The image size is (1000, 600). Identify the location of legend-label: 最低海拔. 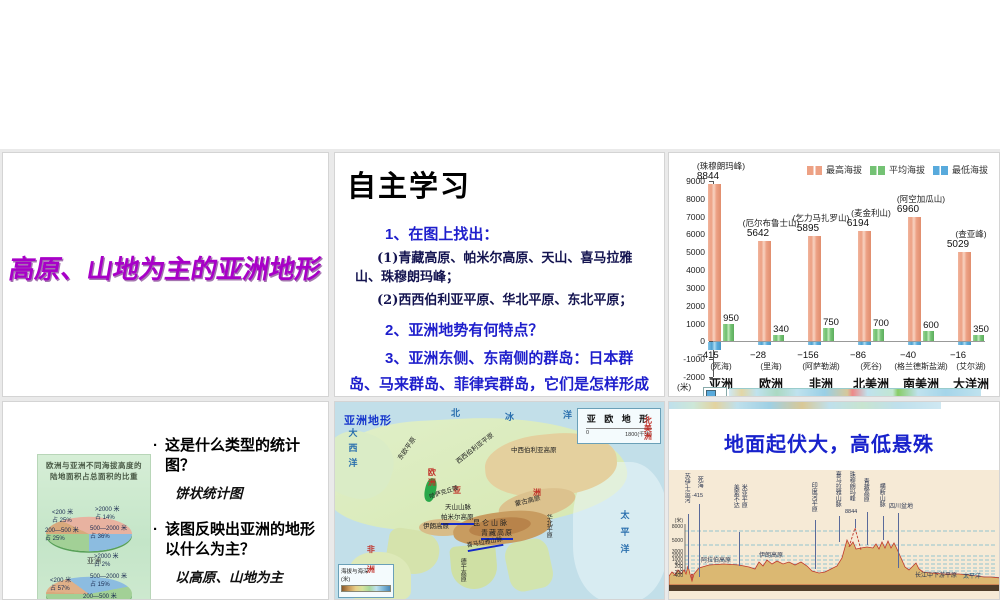
(970, 170).